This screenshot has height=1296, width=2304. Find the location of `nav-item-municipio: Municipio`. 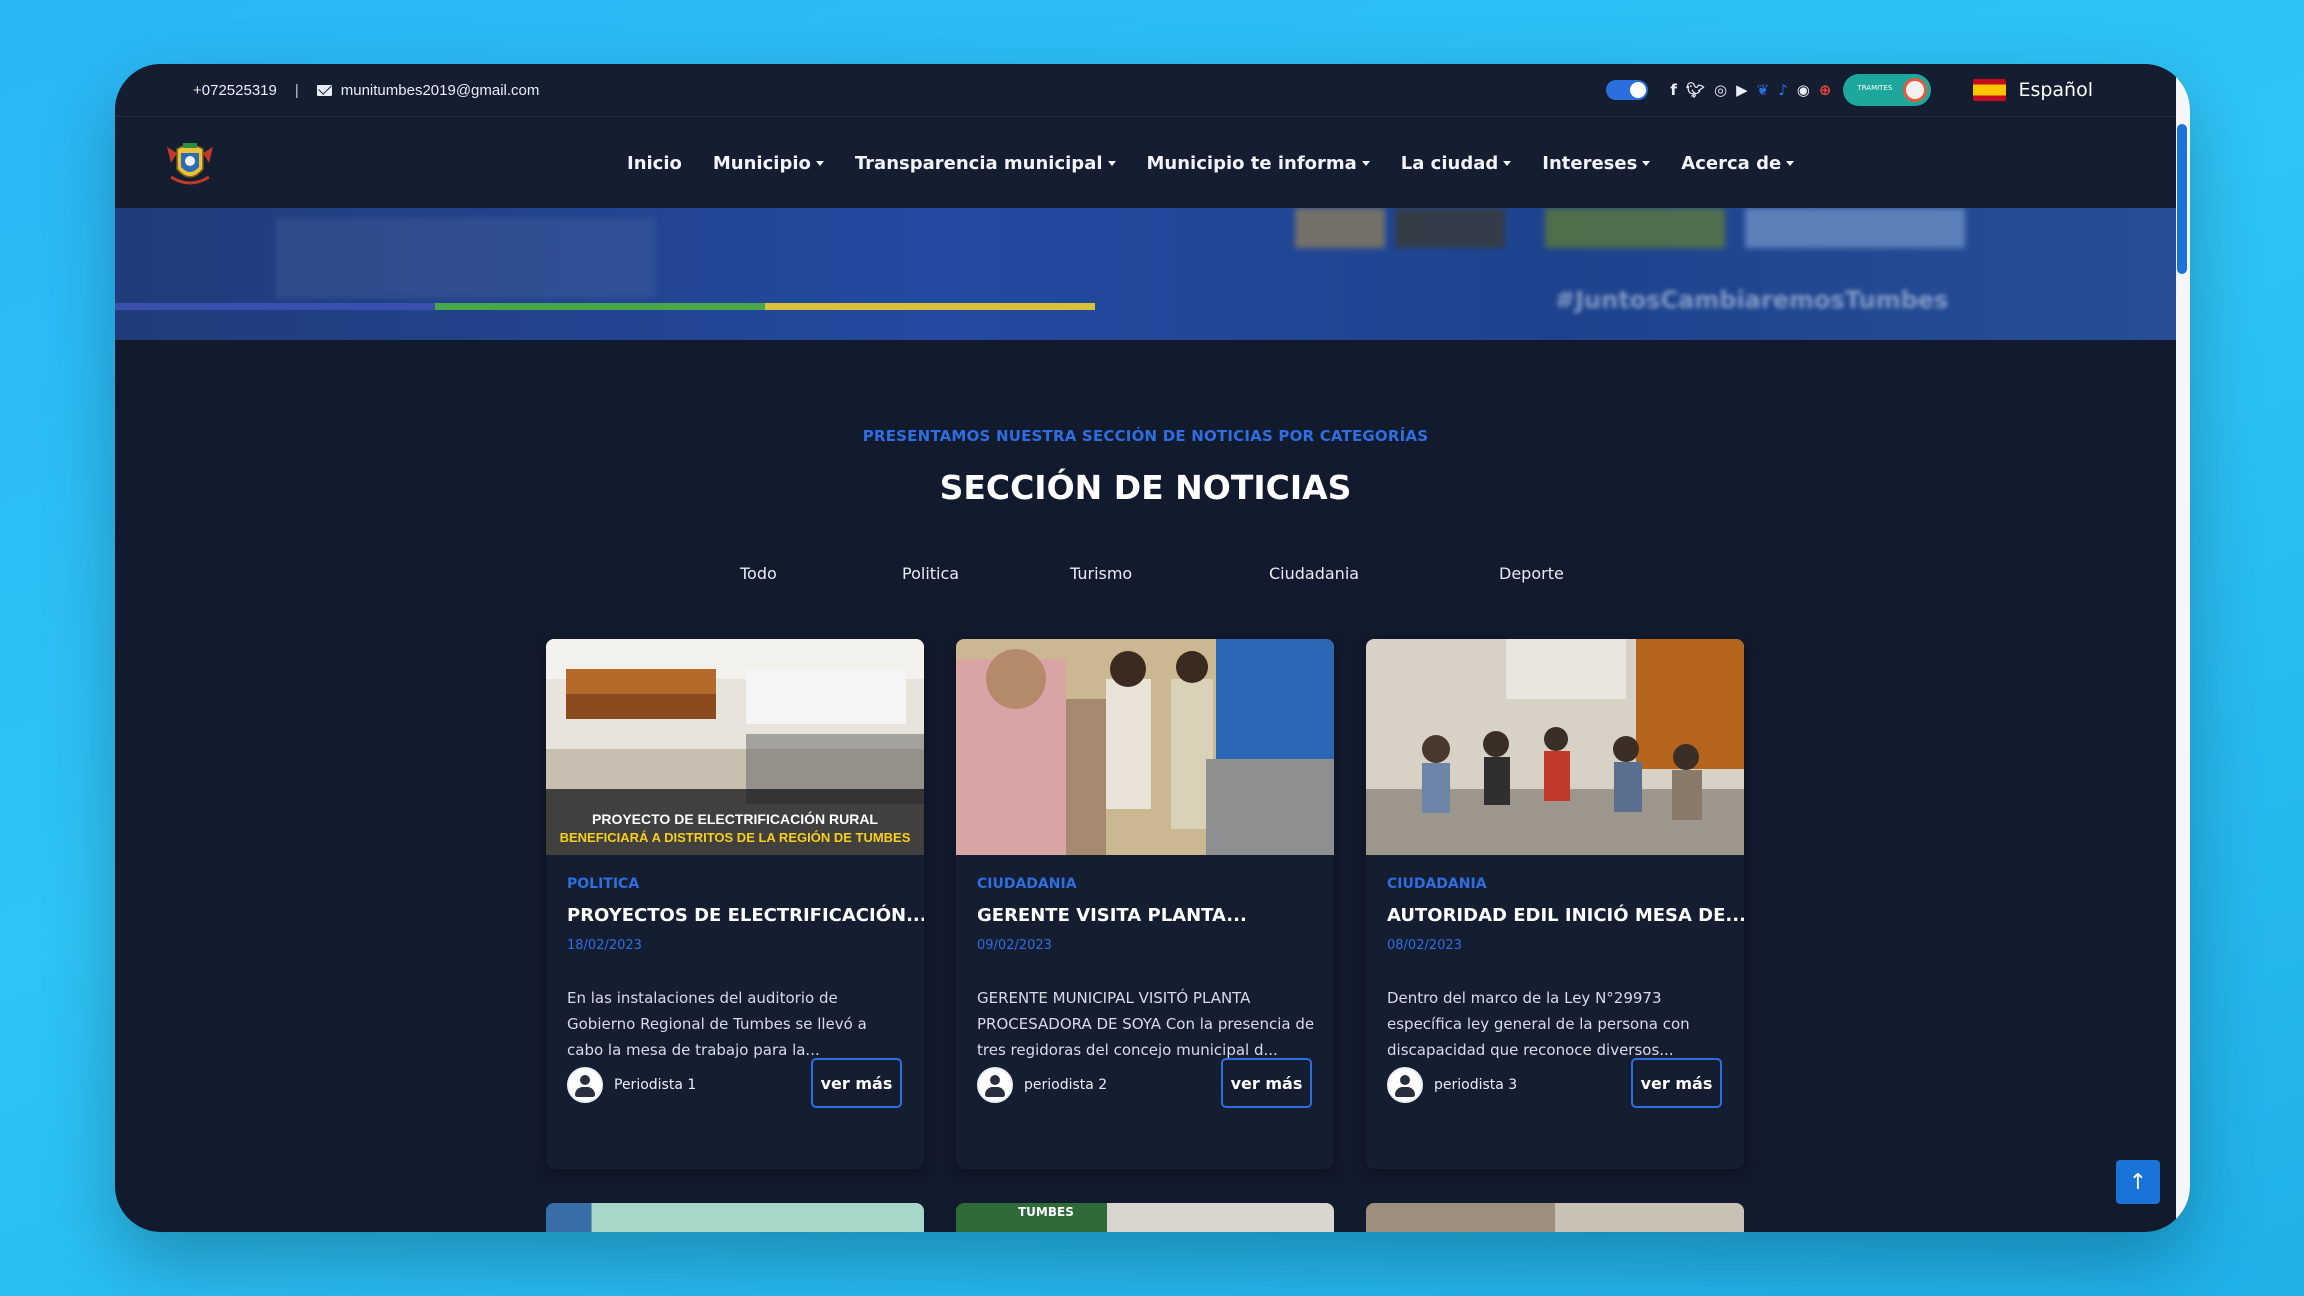

nav-item-municipio: Municipio is located at coordinates (768, 163).